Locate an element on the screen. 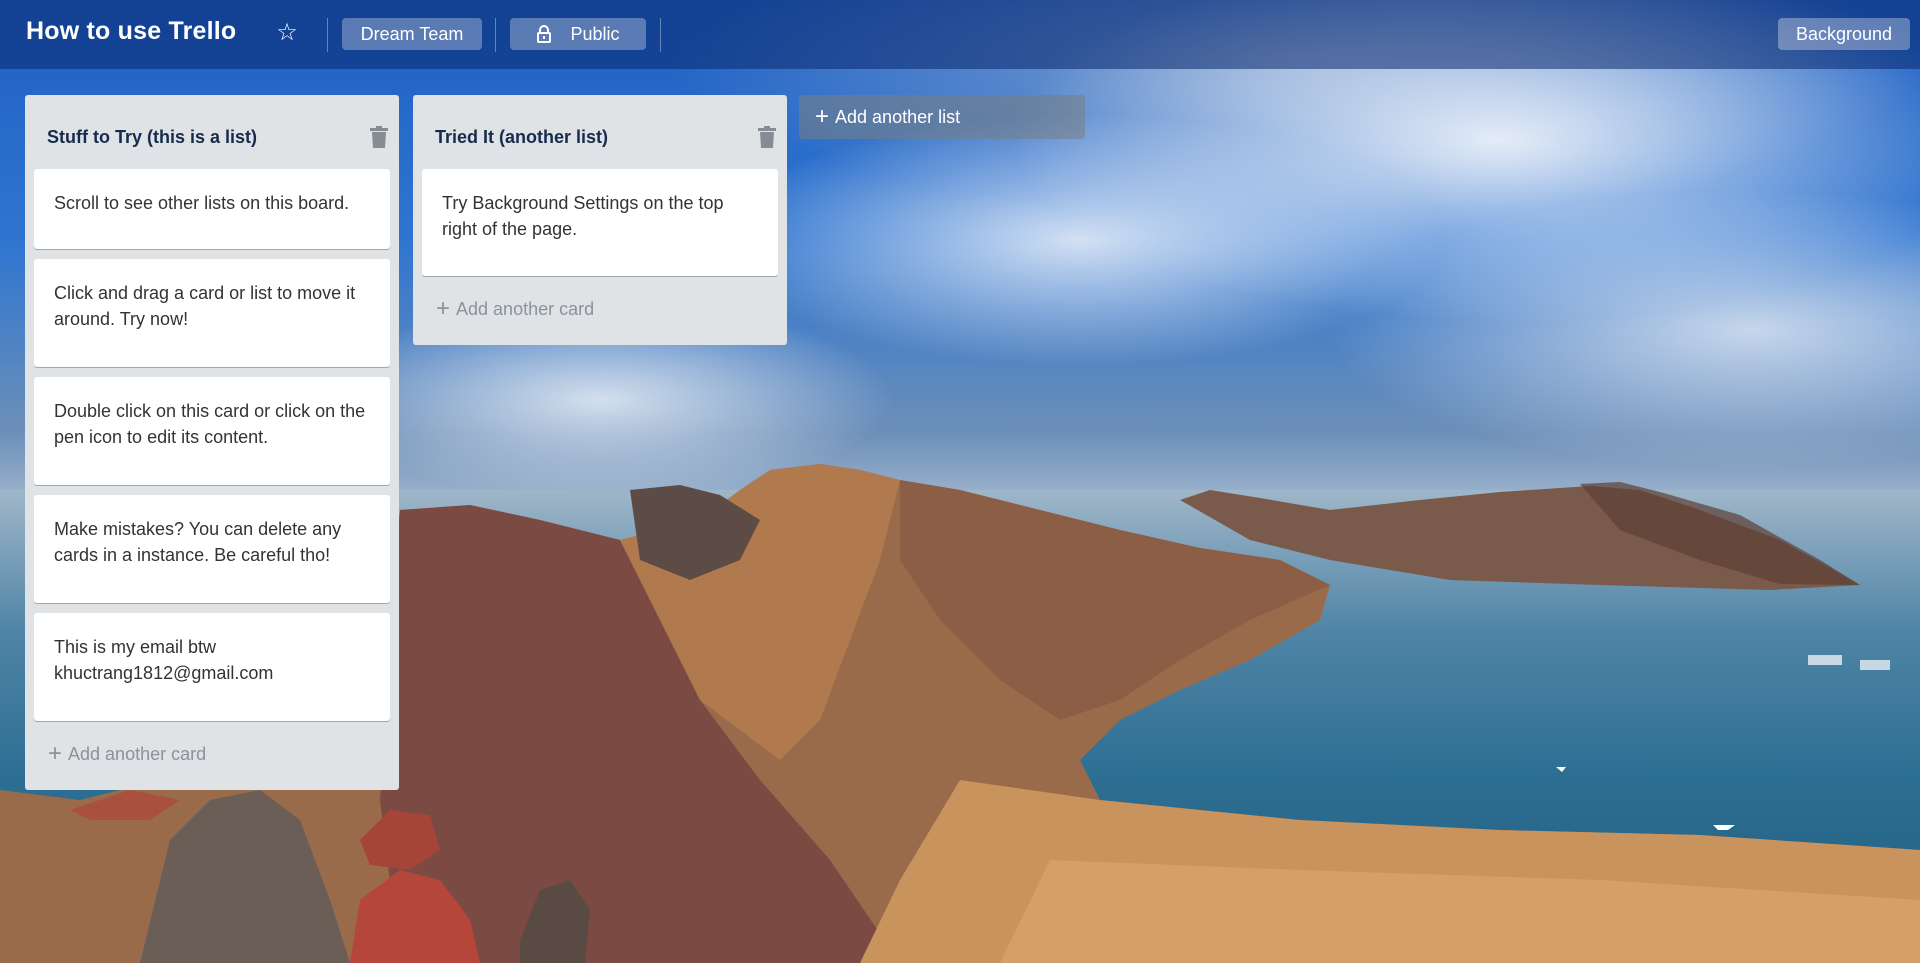 The height and width of the screenshot is (963, 1920). list-header: Tried It (another list) is located at coordinates (600, 132).